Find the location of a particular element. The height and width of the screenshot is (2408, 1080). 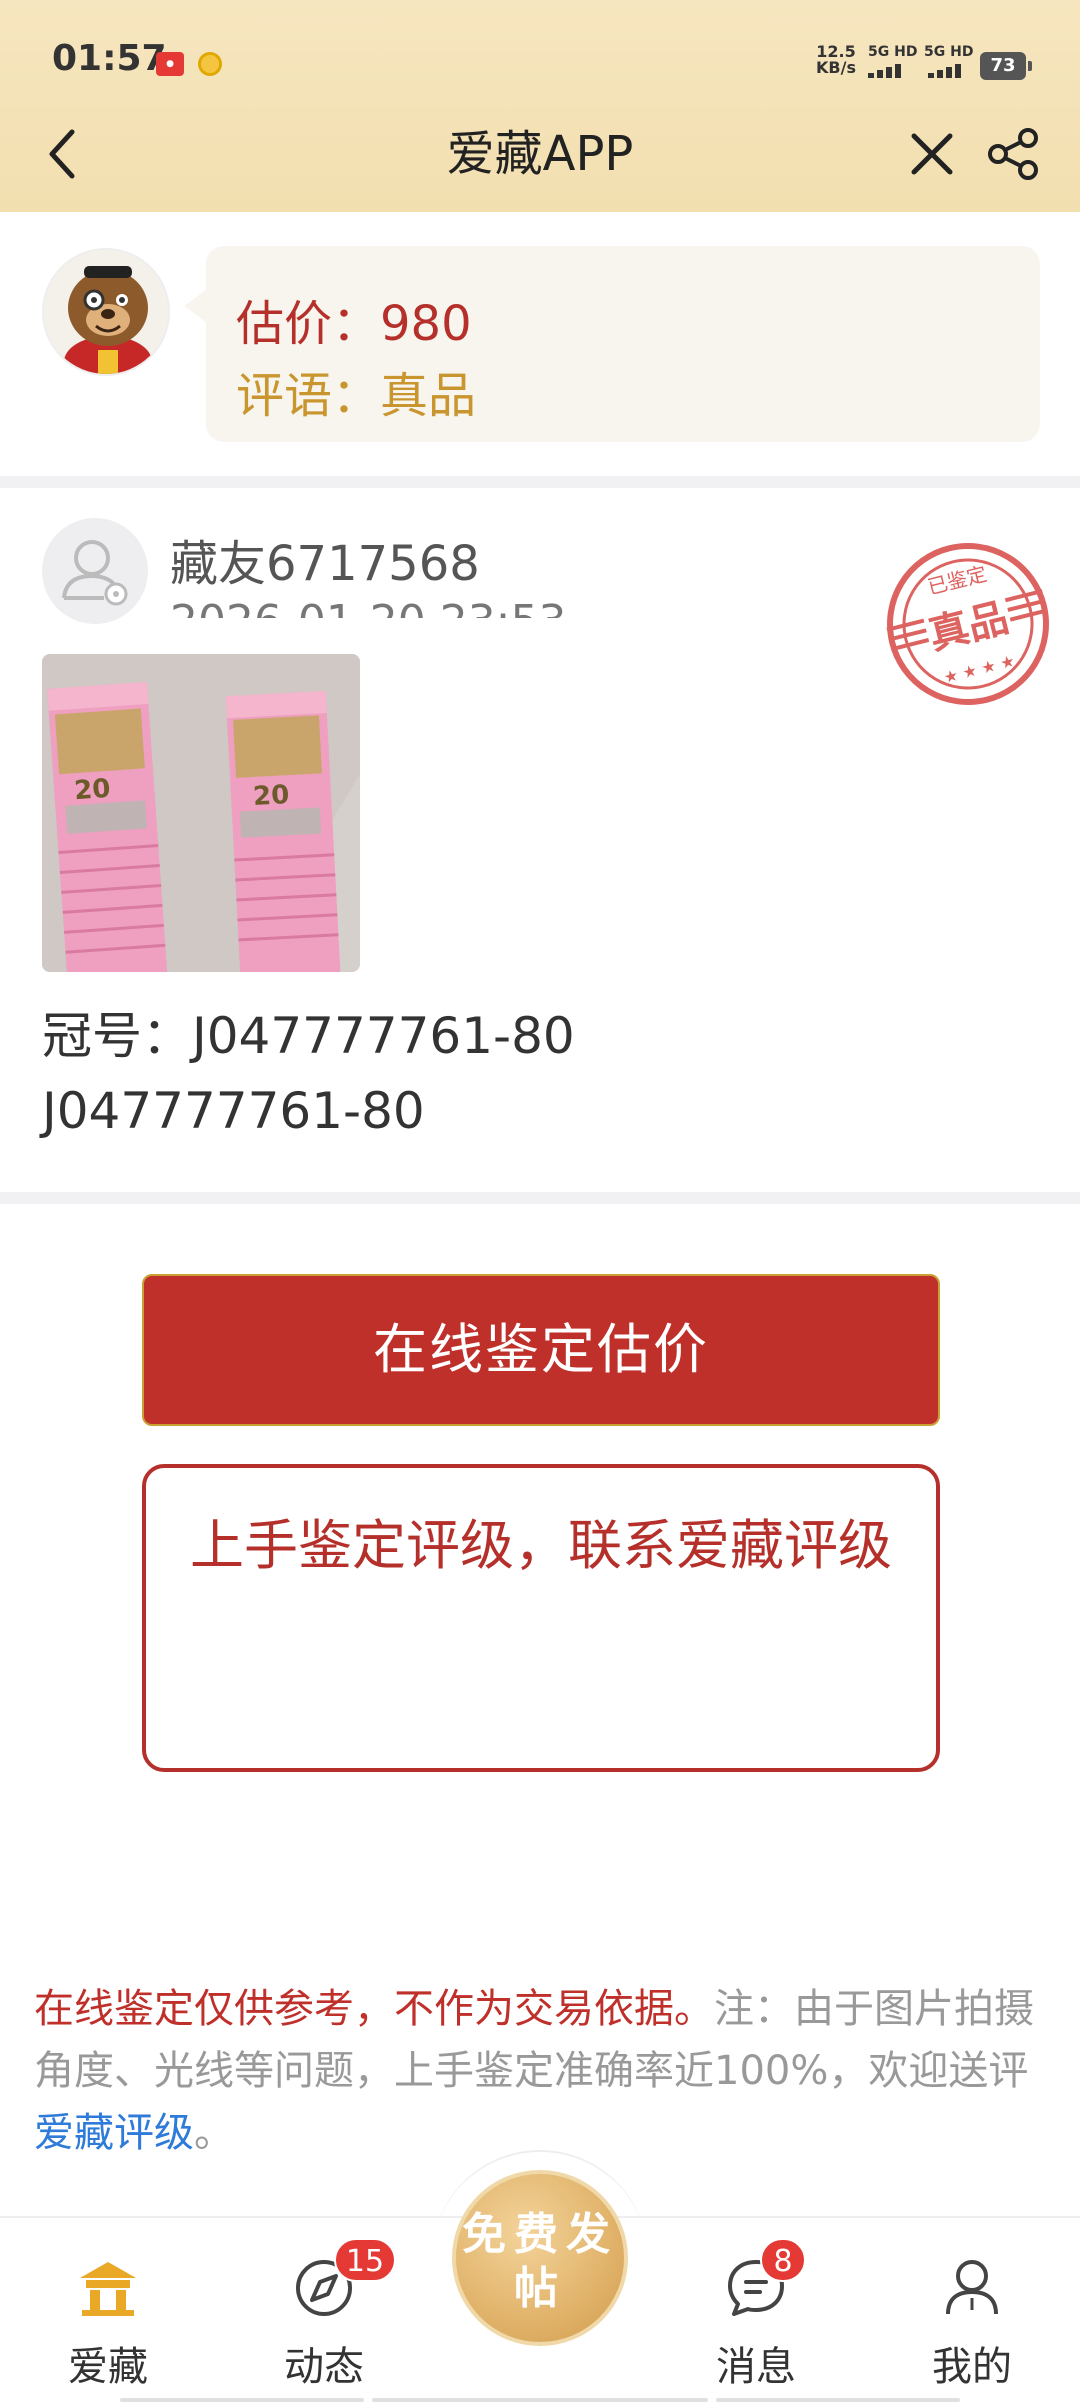

battery-icon: 73 is located at coordinates (1006, 66).